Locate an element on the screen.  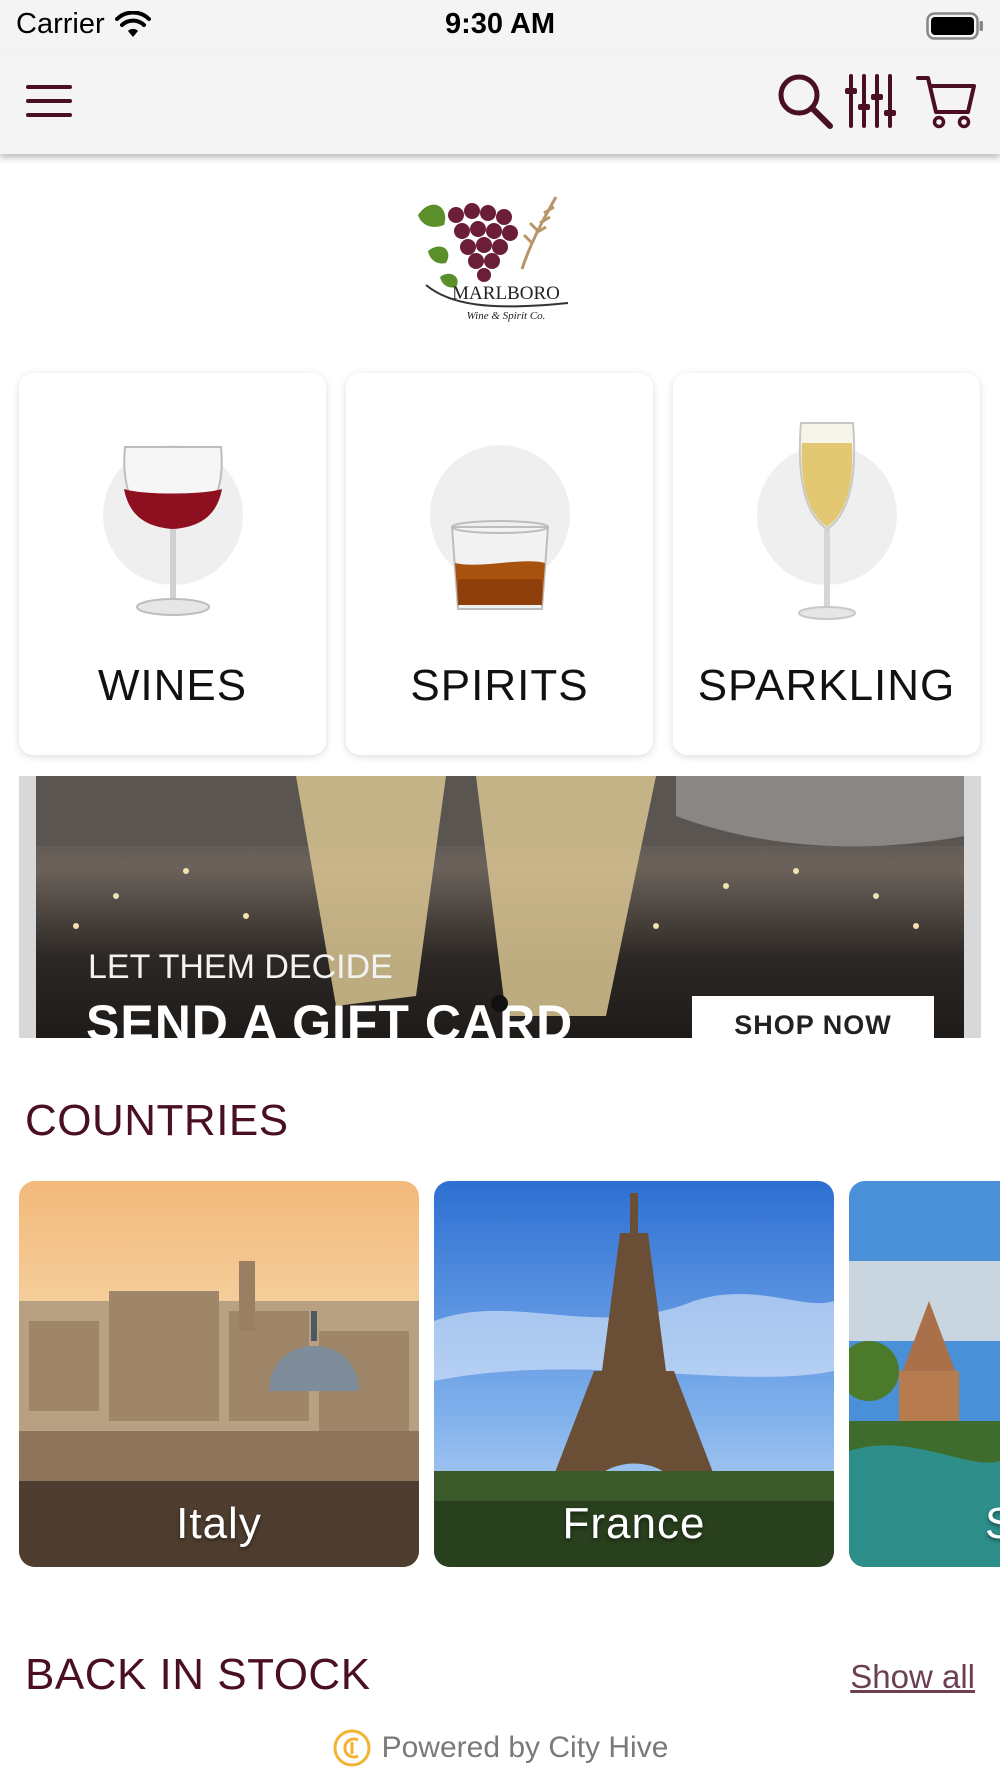
wine-glass-icon is located at coordinates (173, 531).